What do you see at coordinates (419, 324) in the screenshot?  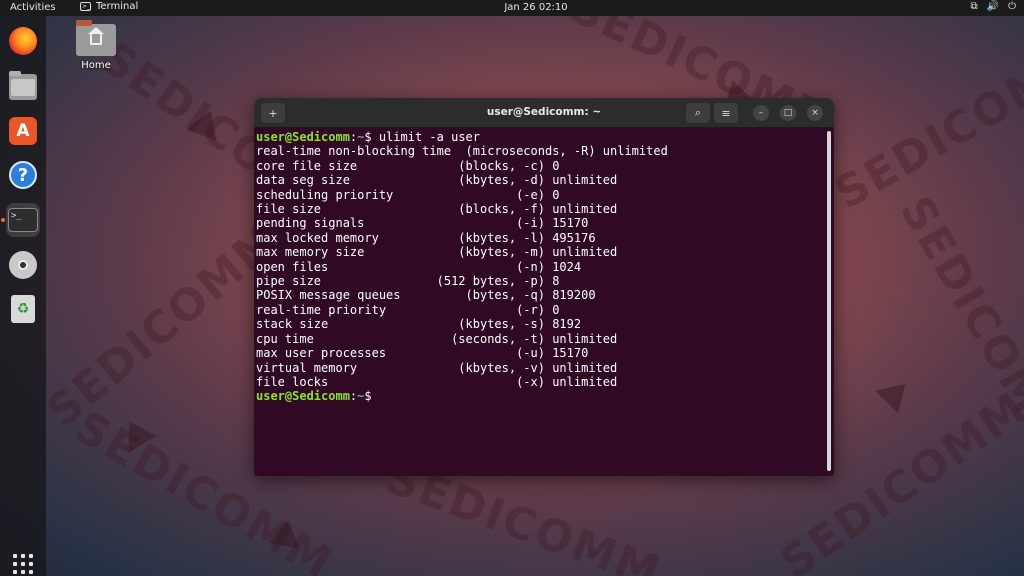 I see `output-line: stack size (kbytes, -s) 8192` at bounding box center [419, 324].